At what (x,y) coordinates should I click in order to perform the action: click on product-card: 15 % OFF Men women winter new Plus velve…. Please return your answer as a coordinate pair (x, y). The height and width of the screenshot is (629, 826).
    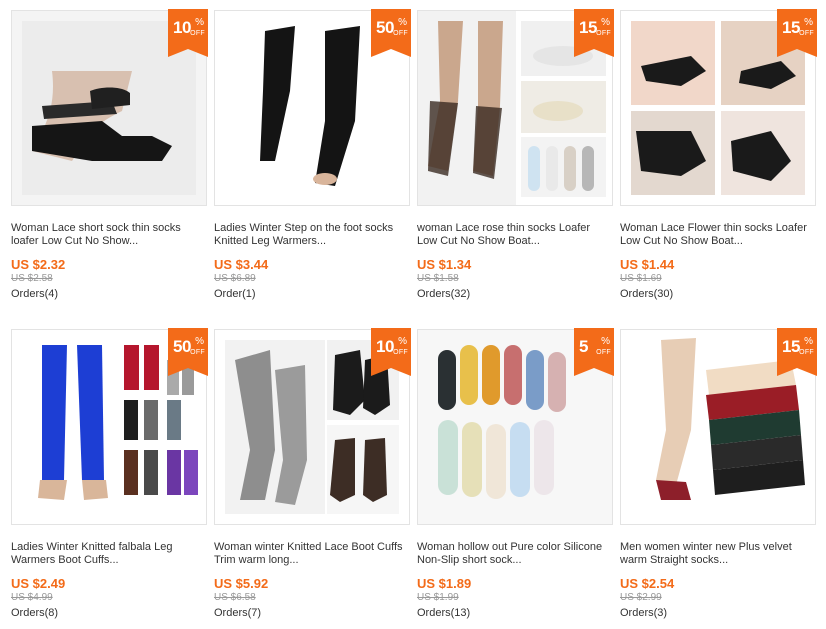
    Looking at the image, I should click on (718, 478).